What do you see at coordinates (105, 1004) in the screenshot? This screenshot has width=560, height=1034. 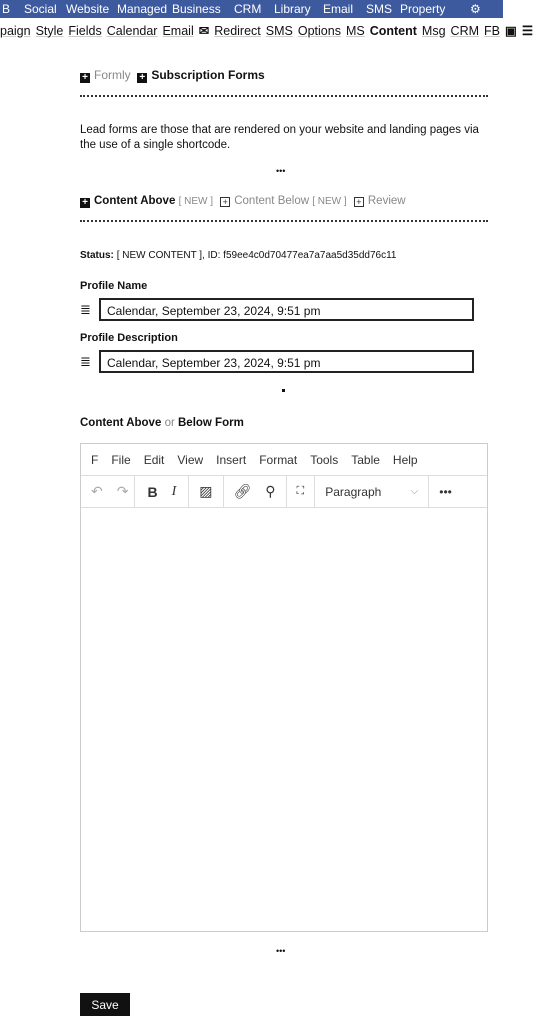 I see `save-button: Save` at bounding box center [105, 1004].